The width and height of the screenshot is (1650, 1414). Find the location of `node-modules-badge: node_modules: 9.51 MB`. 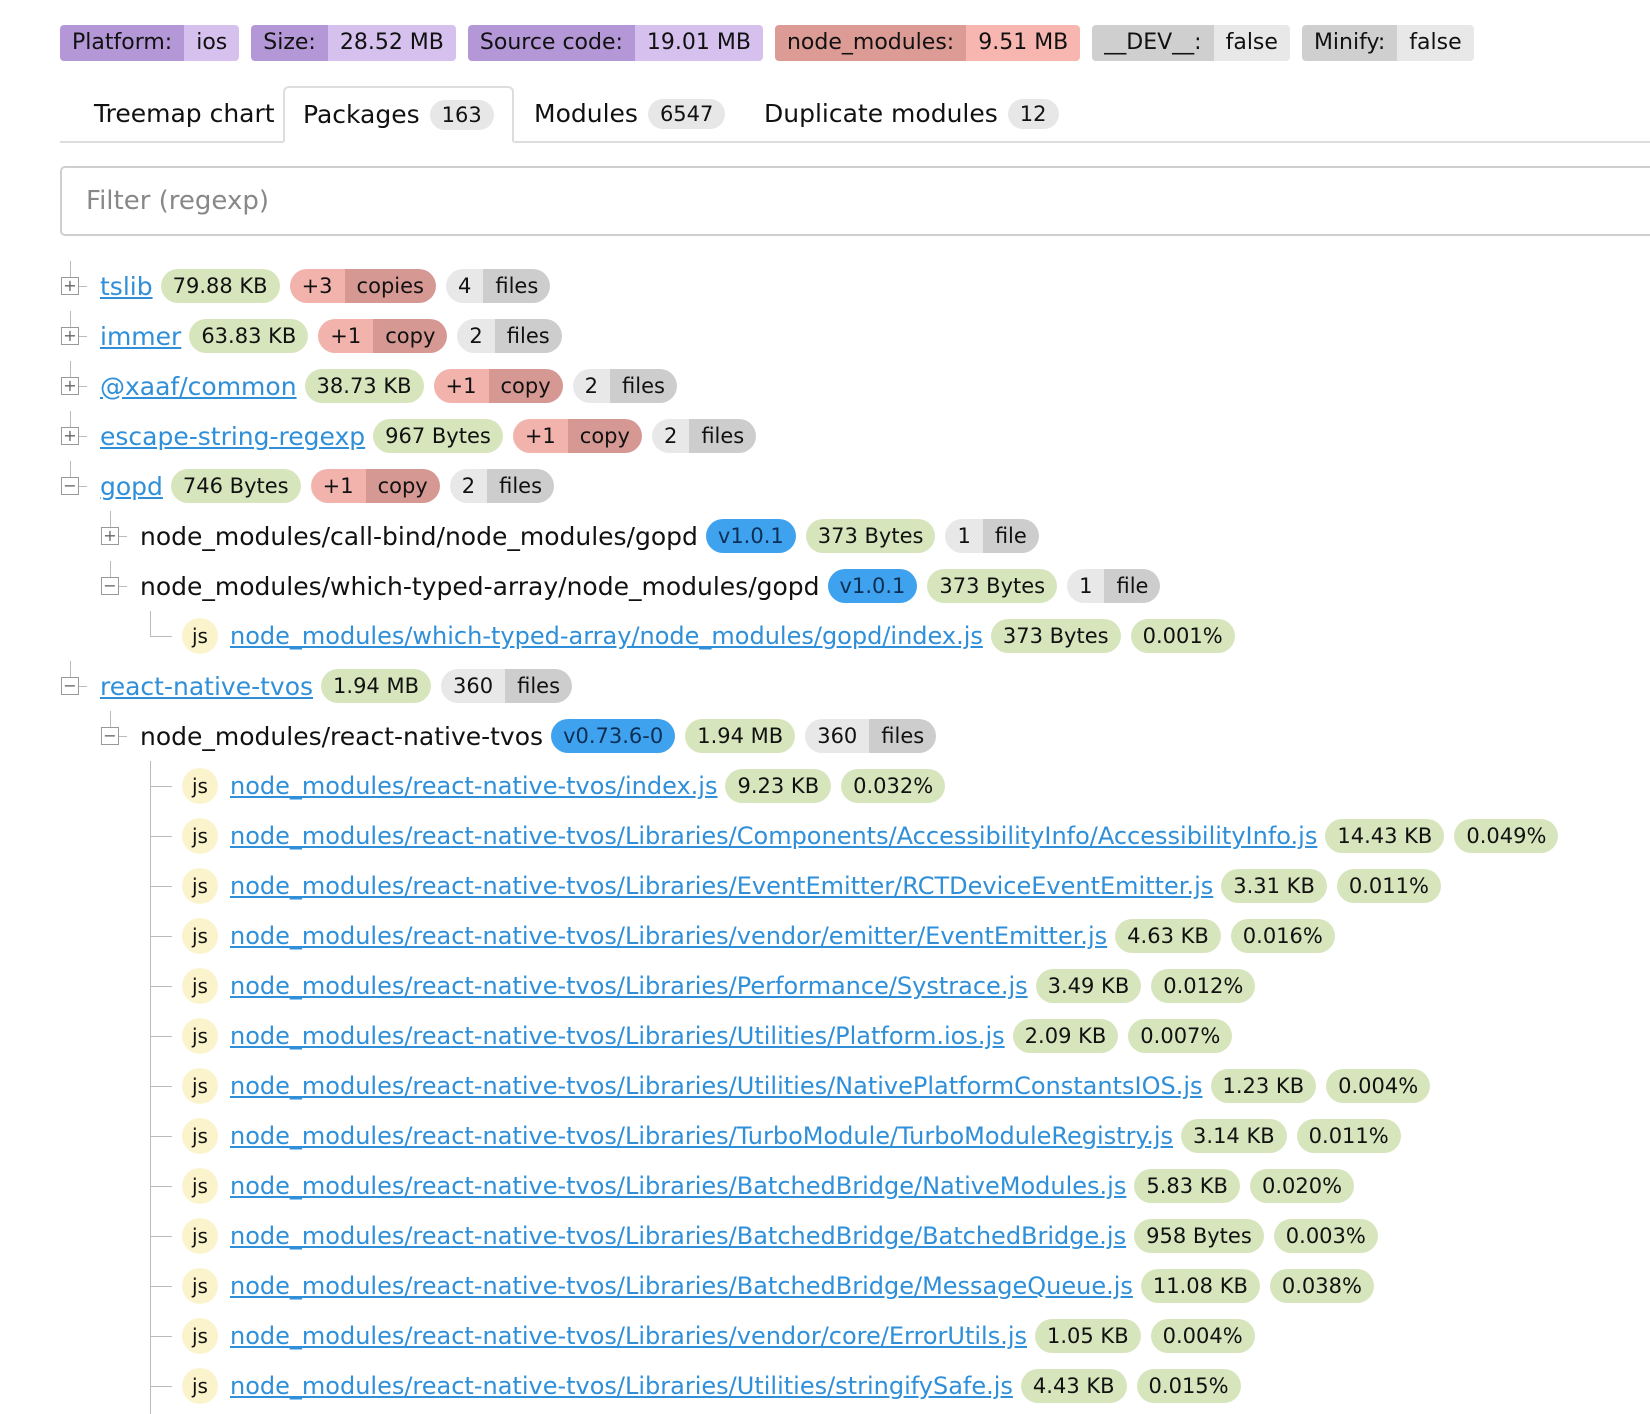

node-modules-badge: node_modules: 9.51 MB is located at coordinates (927, 43).